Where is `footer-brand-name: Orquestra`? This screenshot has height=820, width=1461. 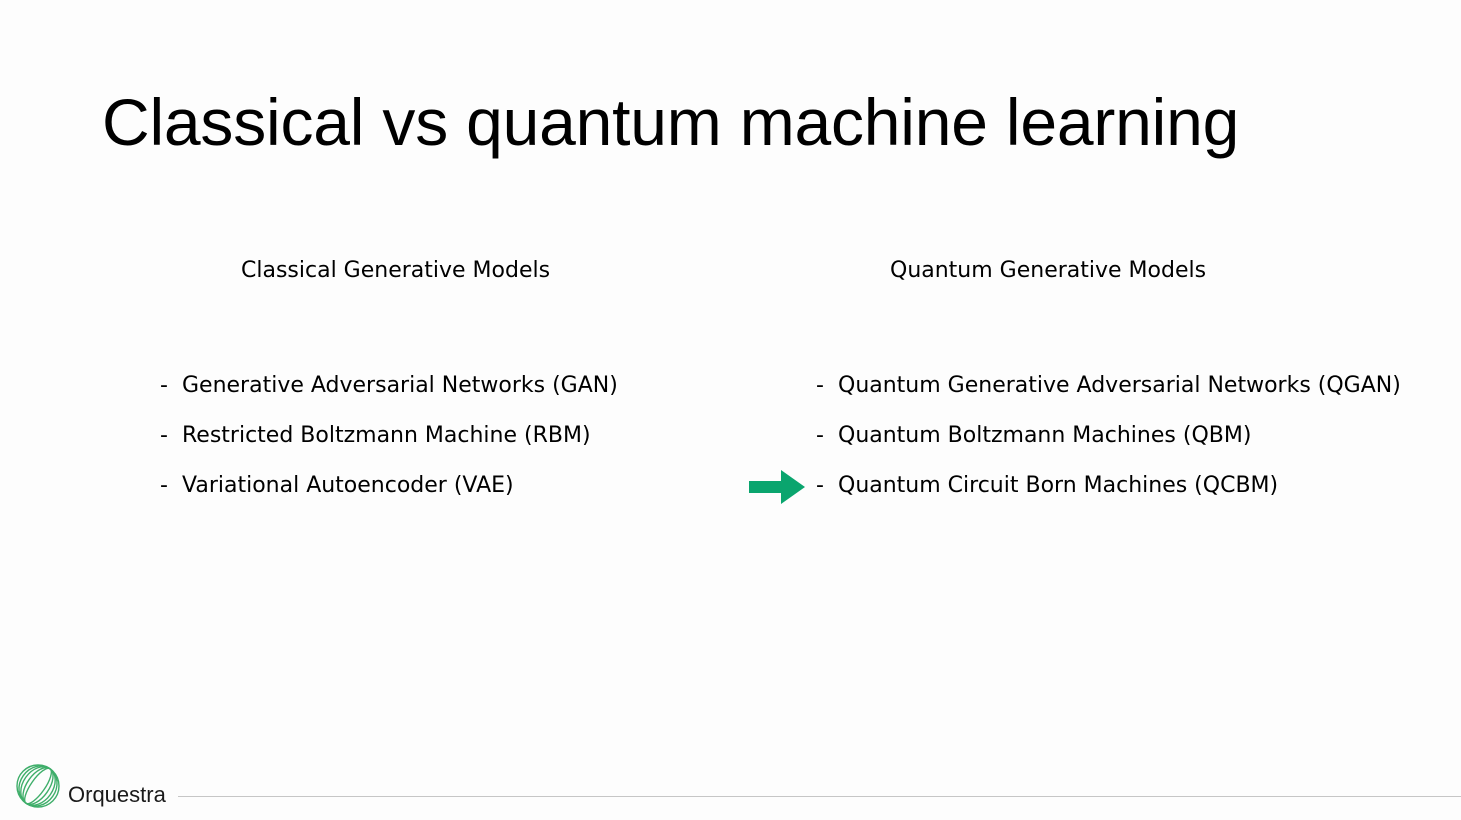 footer-brand-name: Orquestra is located at coordinates (117, 794).